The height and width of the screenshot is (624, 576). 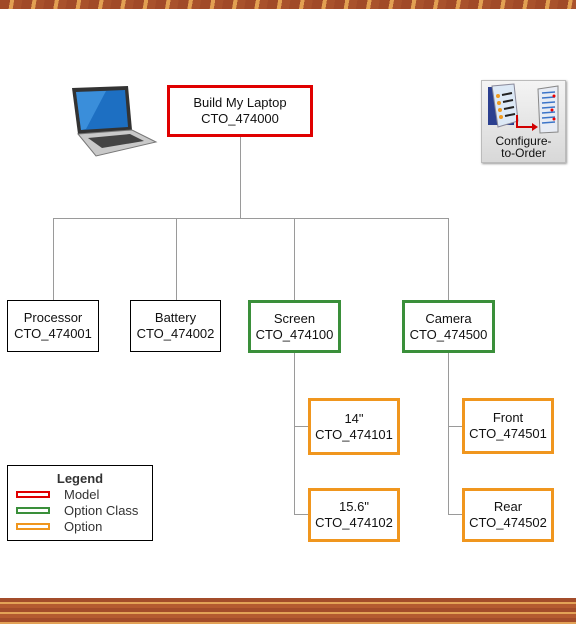 What do you see at coordinates (448, 334) in the screenshot?
I see `node-code: CTO_474500` at bounding box center [448, 334].